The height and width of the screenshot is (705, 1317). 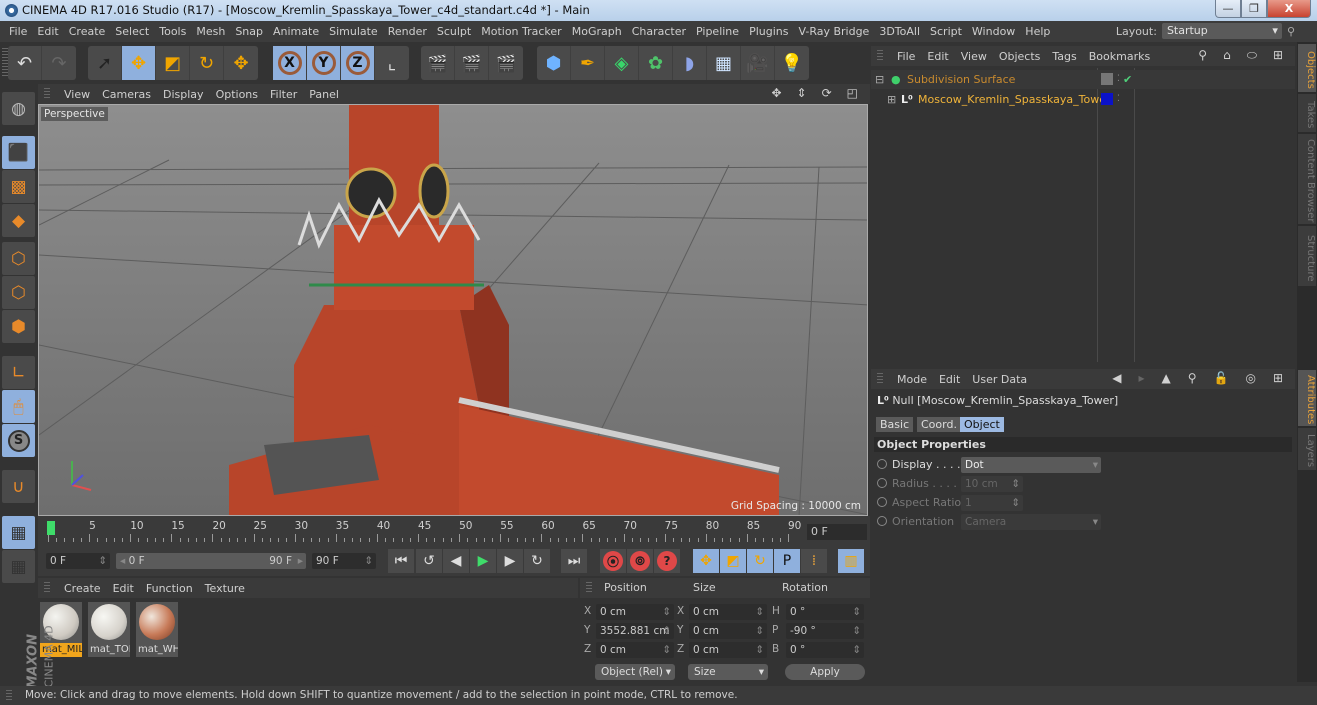 I want to click on recent-tool-button: ✥, so click(x=241, y=63).